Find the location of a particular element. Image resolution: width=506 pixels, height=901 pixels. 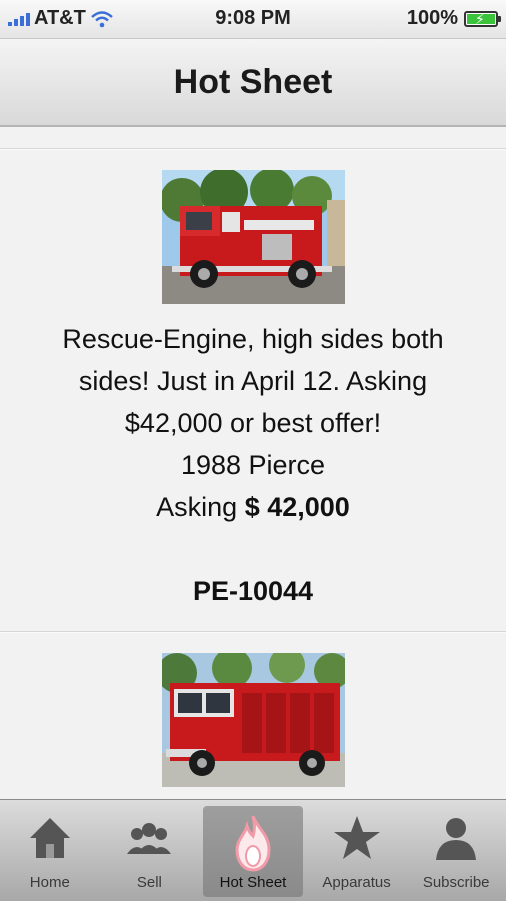

battery-group: 100% ⚡ is located at coordinates (453, 18).